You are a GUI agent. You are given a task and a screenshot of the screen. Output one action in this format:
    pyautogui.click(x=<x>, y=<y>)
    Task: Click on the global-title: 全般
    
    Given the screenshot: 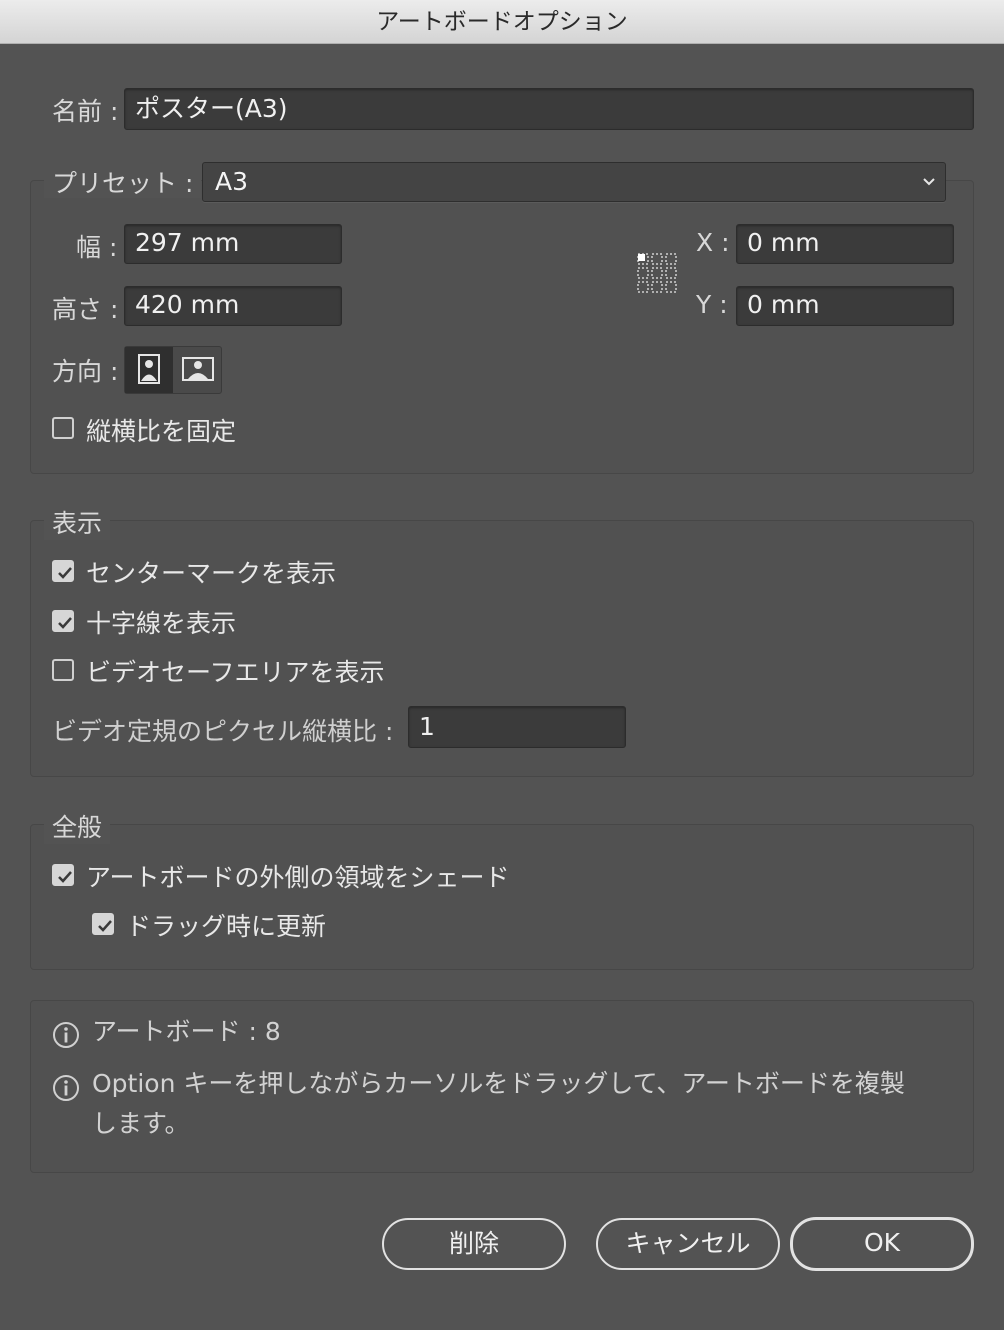 What is the action you would take?
    pyautogui.click(x=77, y=826)
    